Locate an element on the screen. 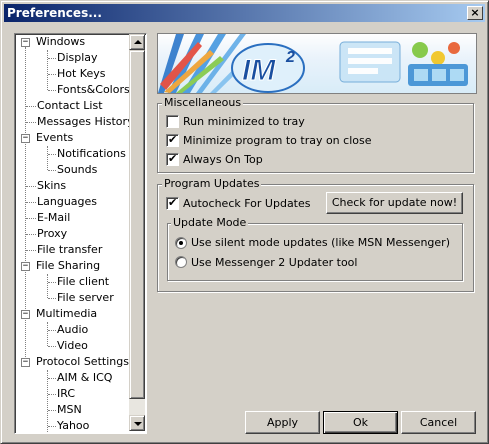 This screenshot has height=444, width=489. misc-group-legend: Miscellaneous is located at coordinates (203, 102).